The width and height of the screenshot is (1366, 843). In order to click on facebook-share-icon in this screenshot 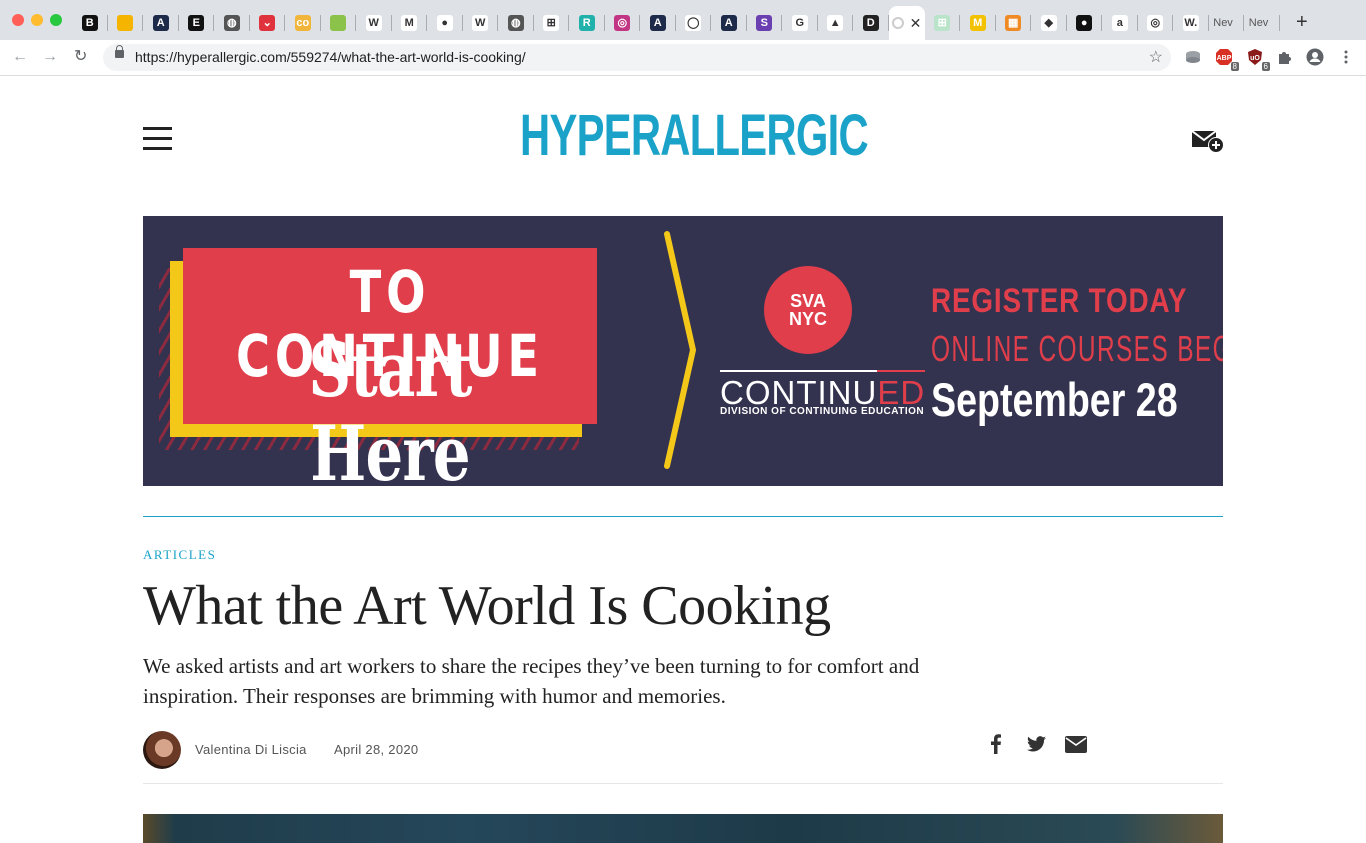, I will do `click(996, 744)`.